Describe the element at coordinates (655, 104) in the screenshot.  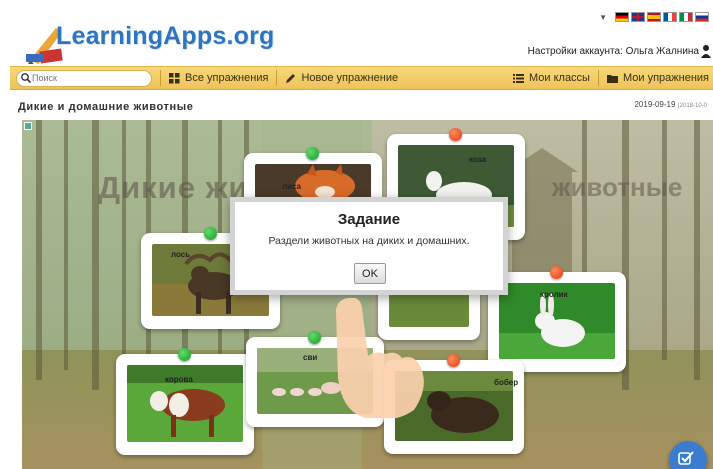
I see `date-value: 2019-09-19` at that location.